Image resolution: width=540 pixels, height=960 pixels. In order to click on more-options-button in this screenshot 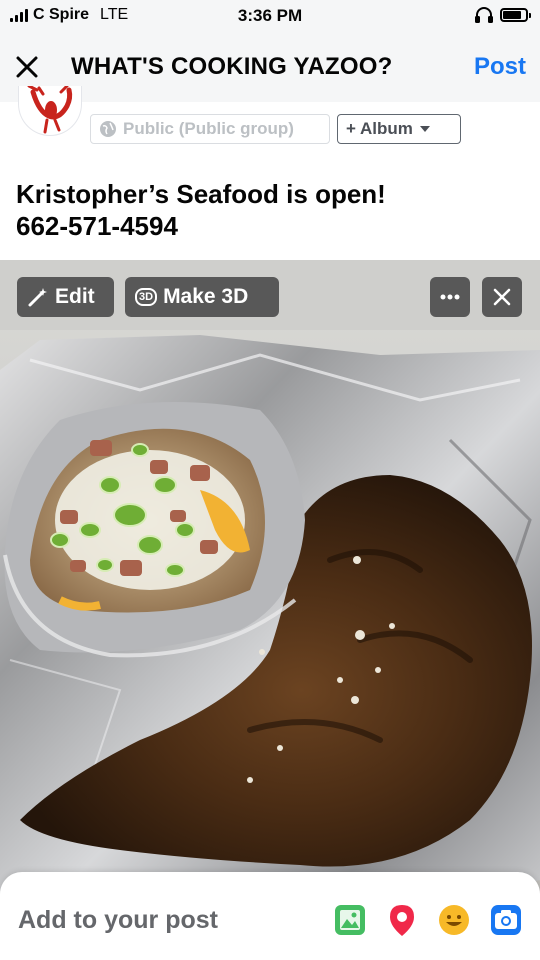, I will do `click(450, 297)`.